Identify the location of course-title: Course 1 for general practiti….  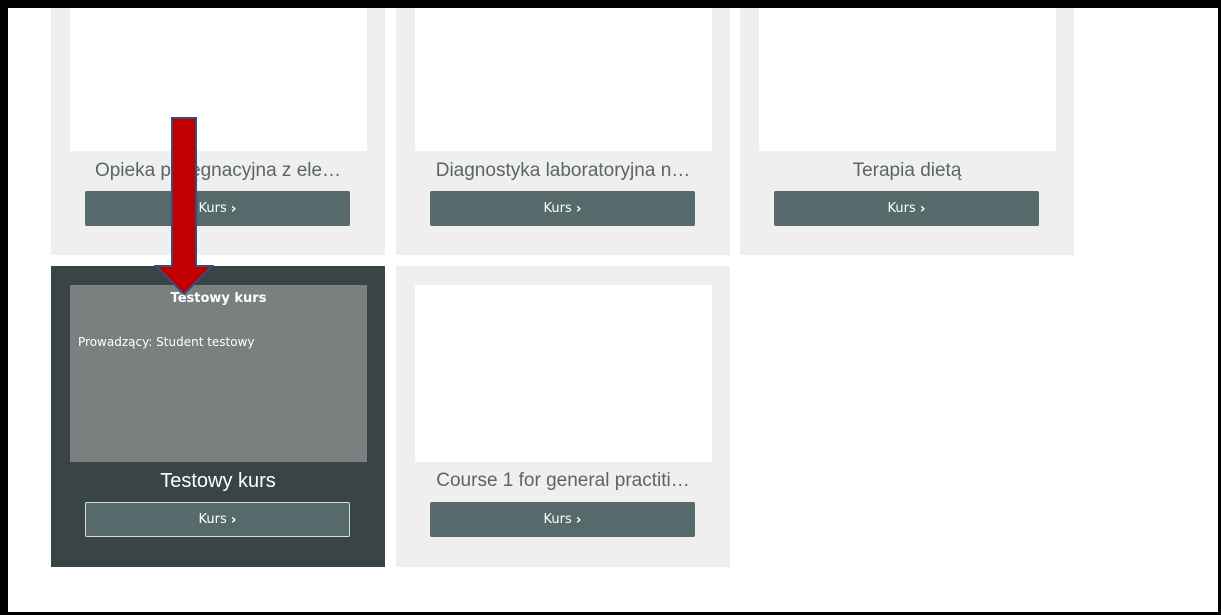
(563, 481).